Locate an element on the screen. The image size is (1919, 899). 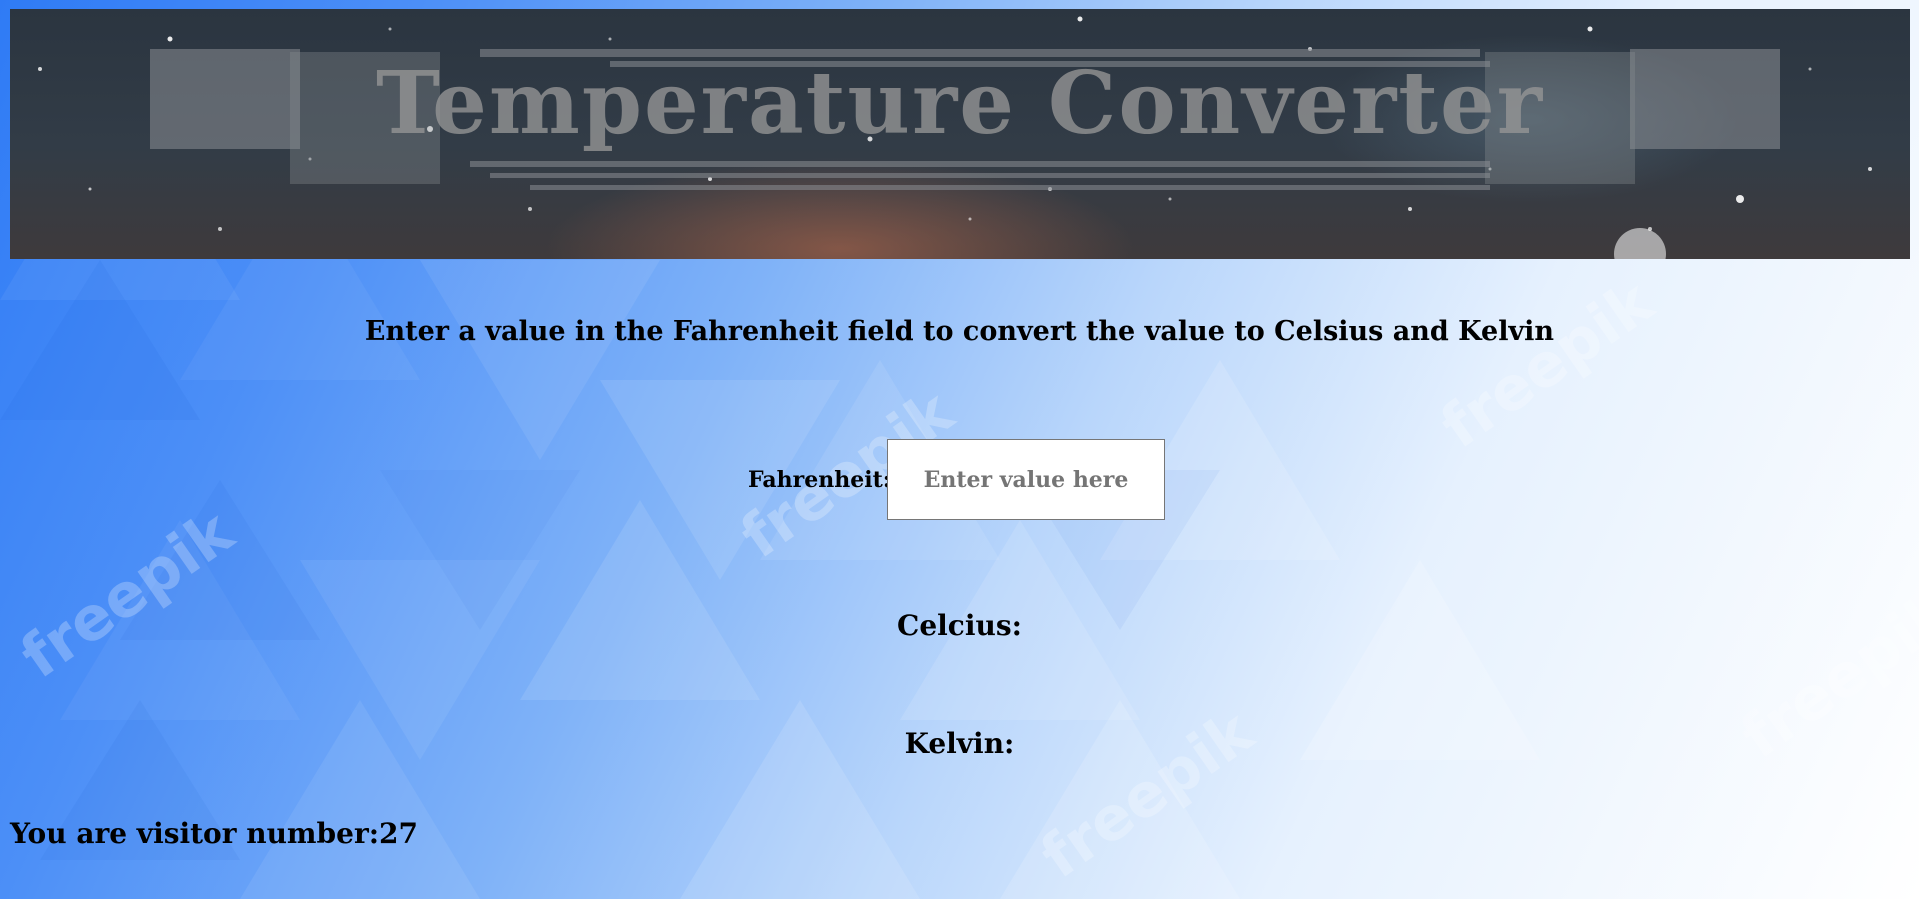
banner-title: Temperature Converter is located at coordinates (960, 103).